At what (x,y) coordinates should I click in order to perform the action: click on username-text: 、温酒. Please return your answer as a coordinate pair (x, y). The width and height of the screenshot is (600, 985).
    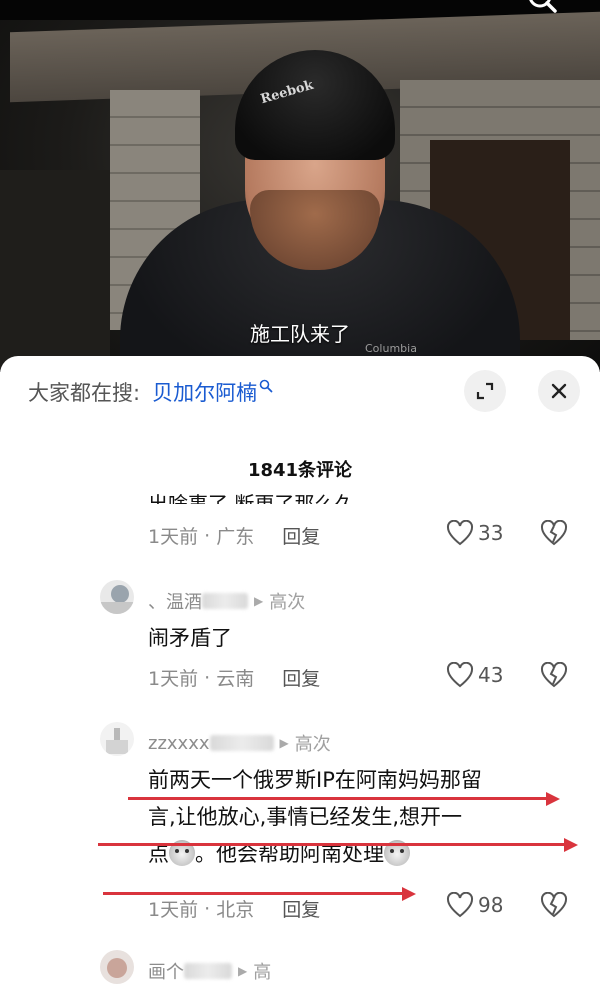
    Looking at the image, I should click on (175, 602).